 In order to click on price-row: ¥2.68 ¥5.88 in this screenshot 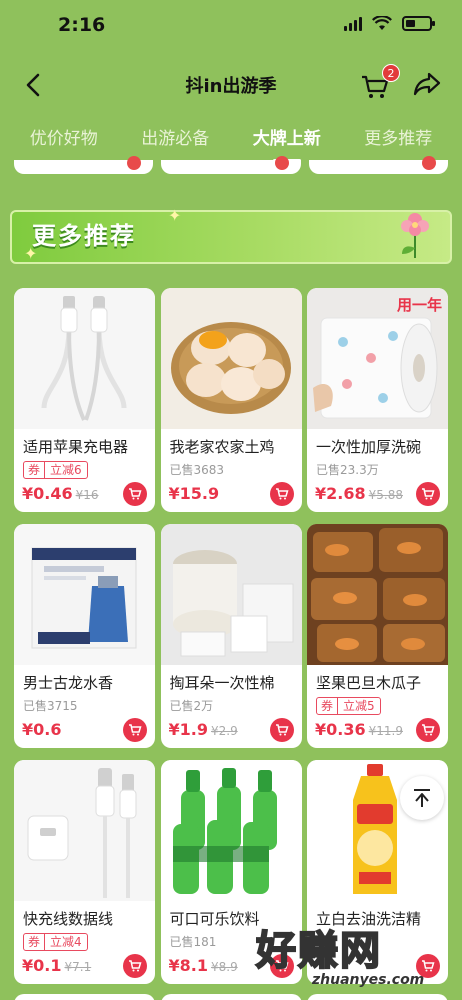, I will do `click(359, 493)`.